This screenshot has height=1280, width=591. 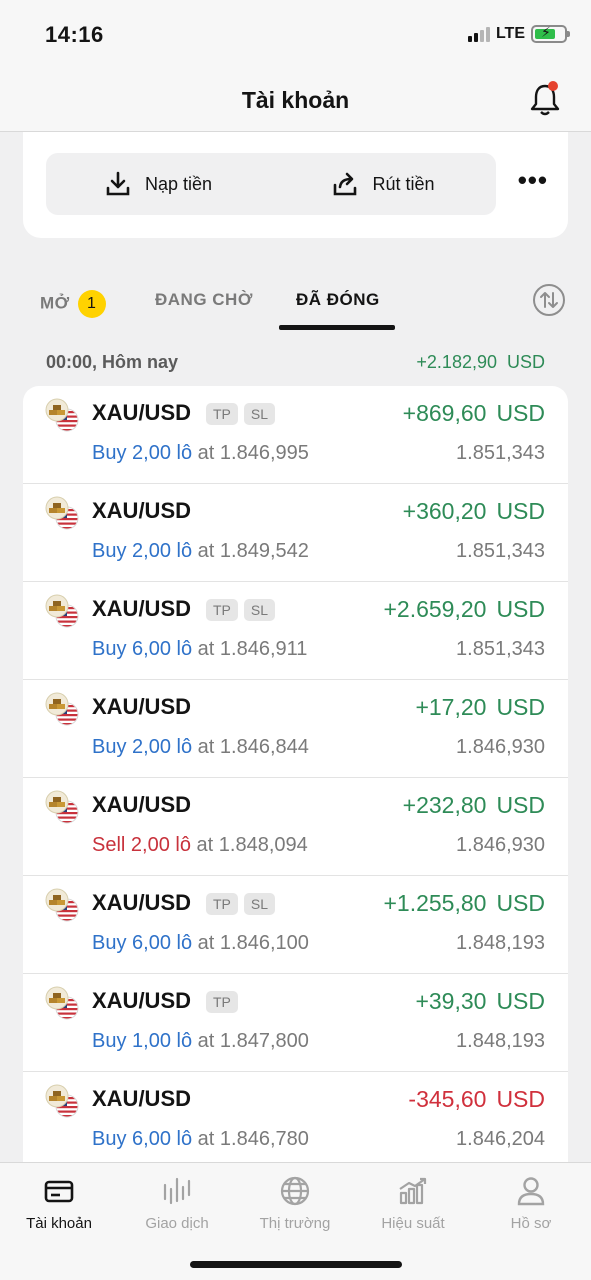 I want to click on nav-trade-label: Giao dịch, so click(x=177, y=1223).